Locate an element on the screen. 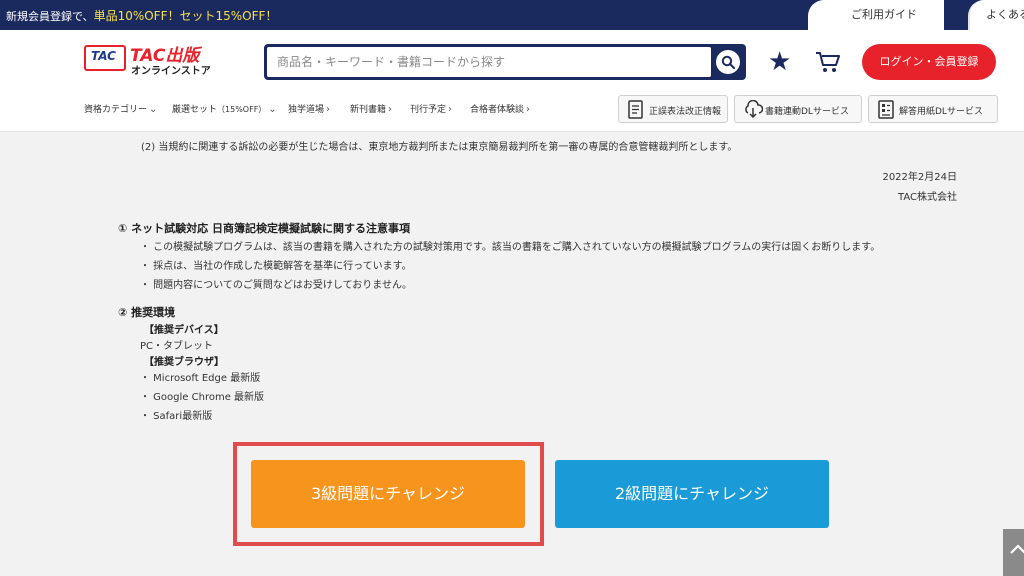 Image resolution: width=1024 pixels, height=576 pixels. login-register-button: ログイン・会員登録 is located at coordinates (929, 62).